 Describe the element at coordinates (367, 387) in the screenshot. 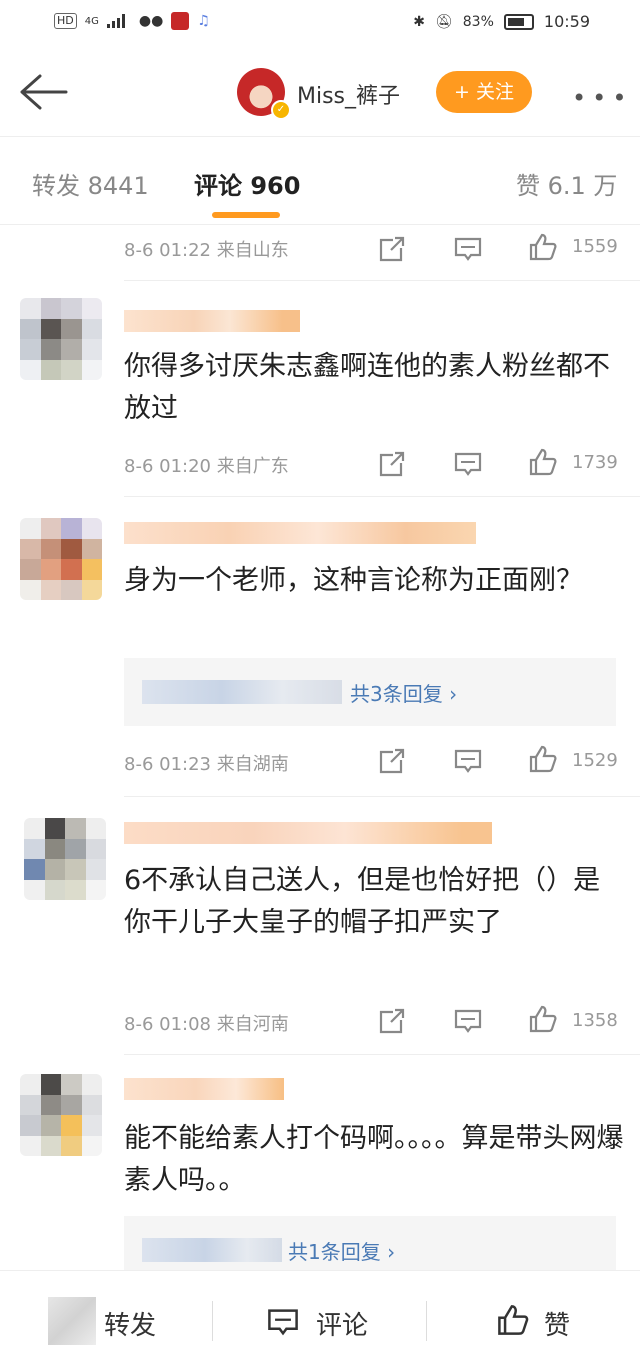

I see `comment-text: 你得多讨厌朱志鑫啊连他的素人粉丝都不放过` at that location.